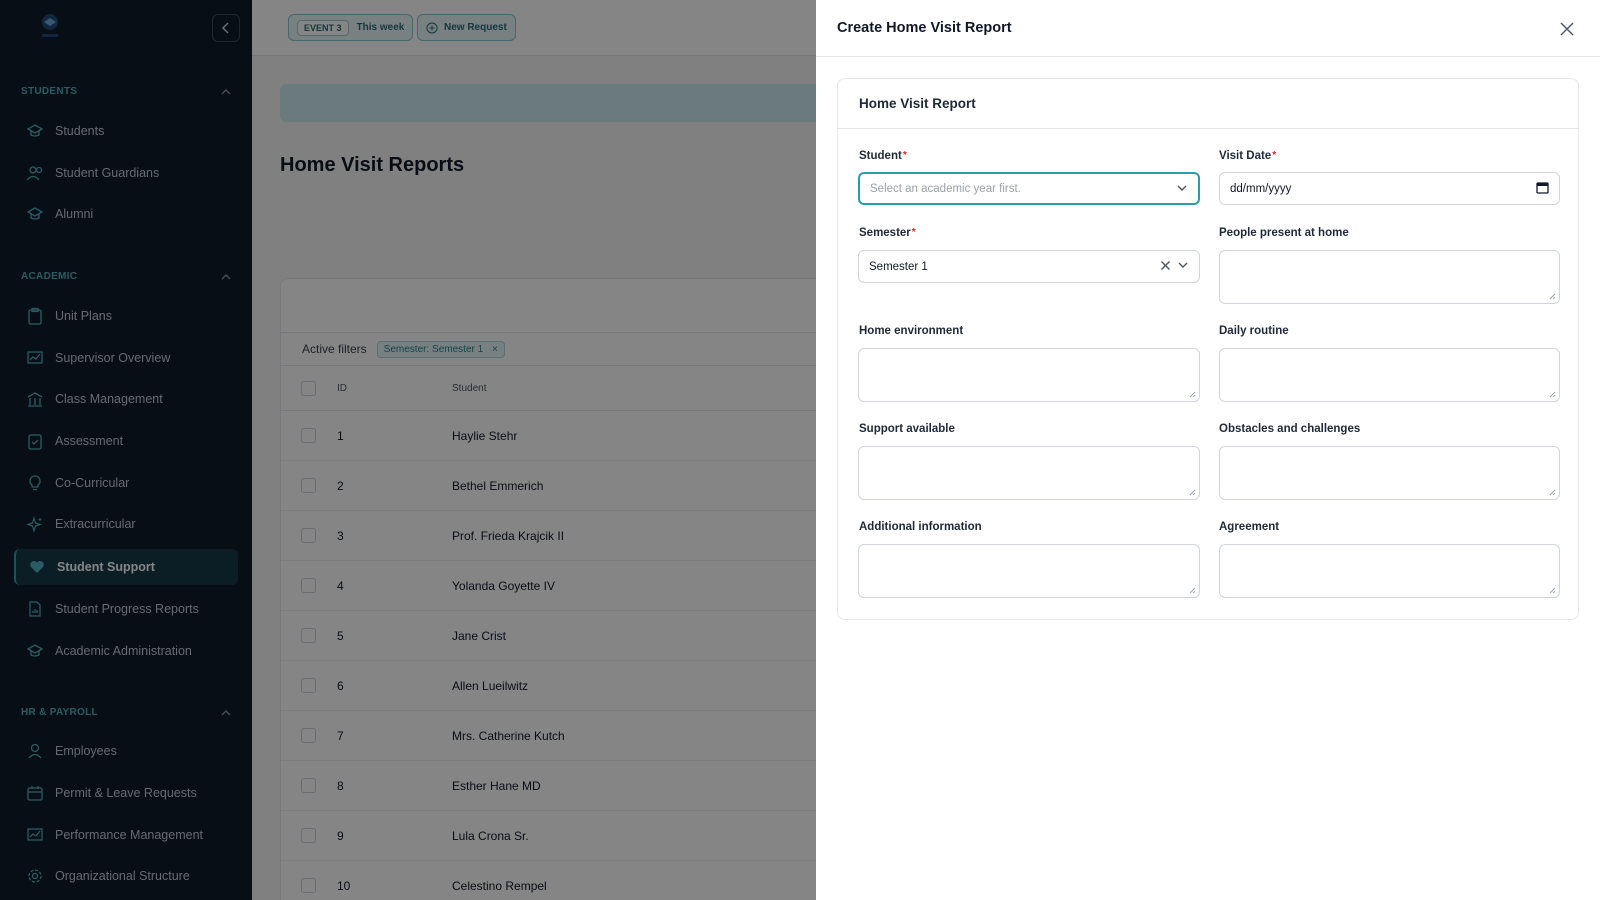  Describe the element at coordinates (907, 429) in the screenshot. I see `support-available-label: Support available` at that location.